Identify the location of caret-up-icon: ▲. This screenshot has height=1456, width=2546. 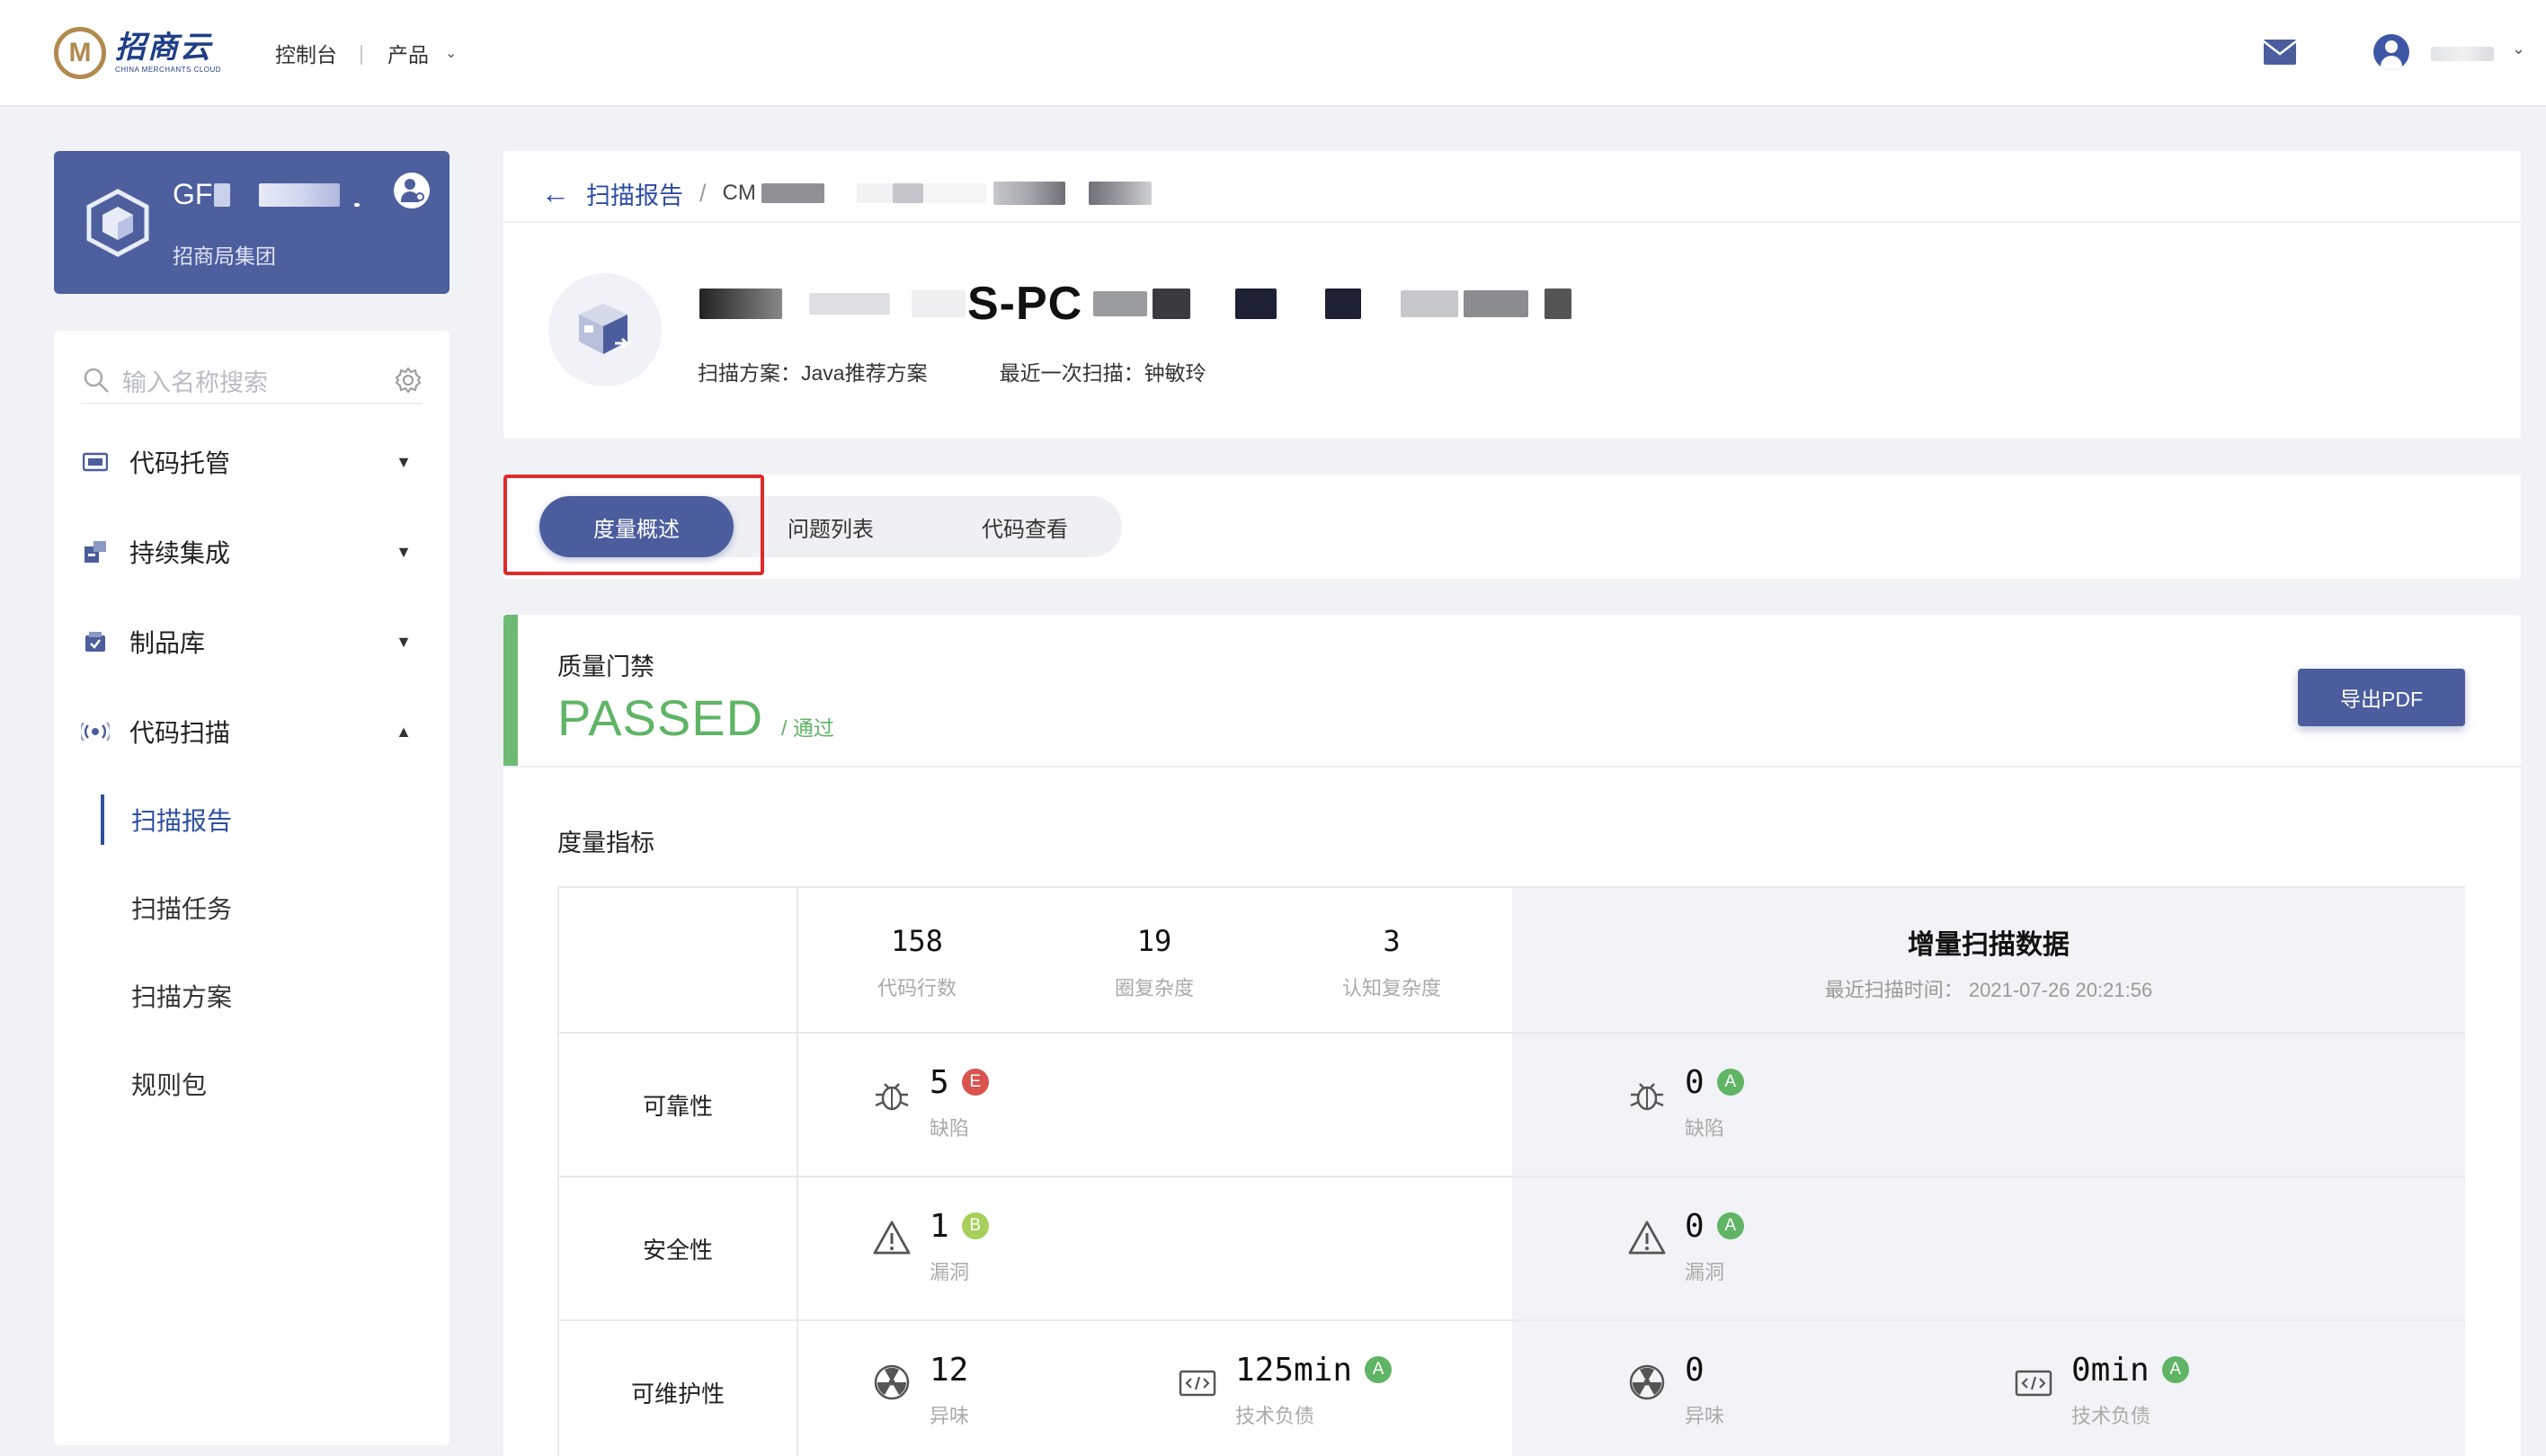
(404, 732).